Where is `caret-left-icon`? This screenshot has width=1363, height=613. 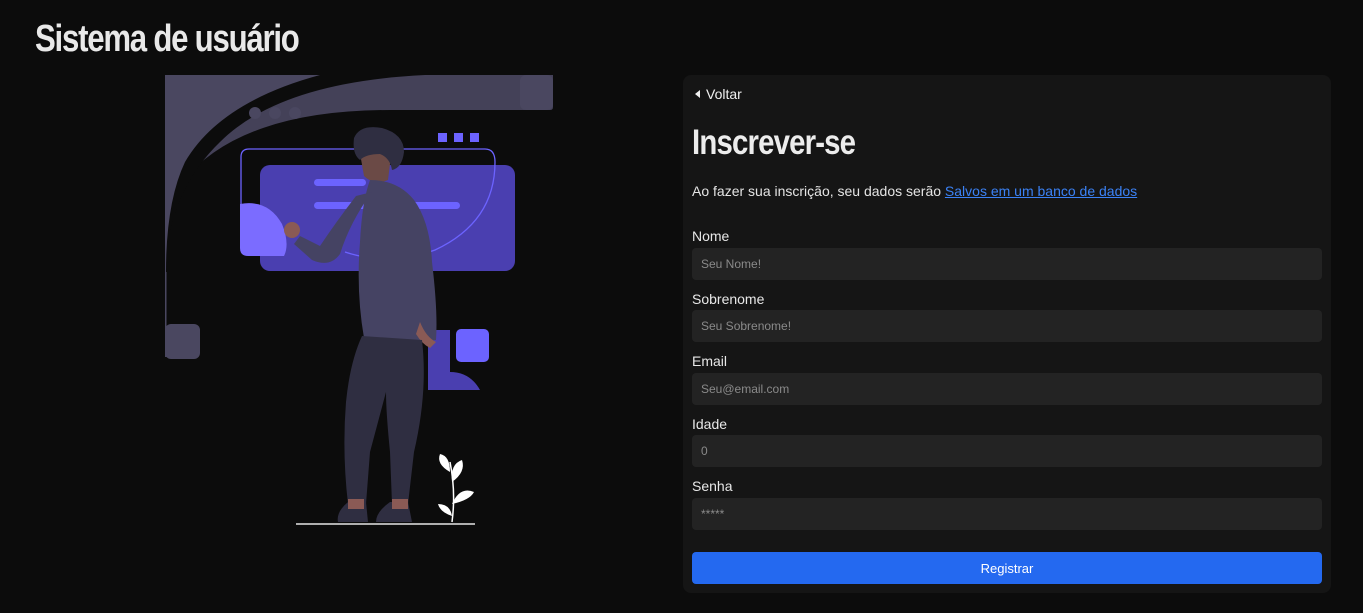 caret-left-icon is located at coordinates (697, 94).